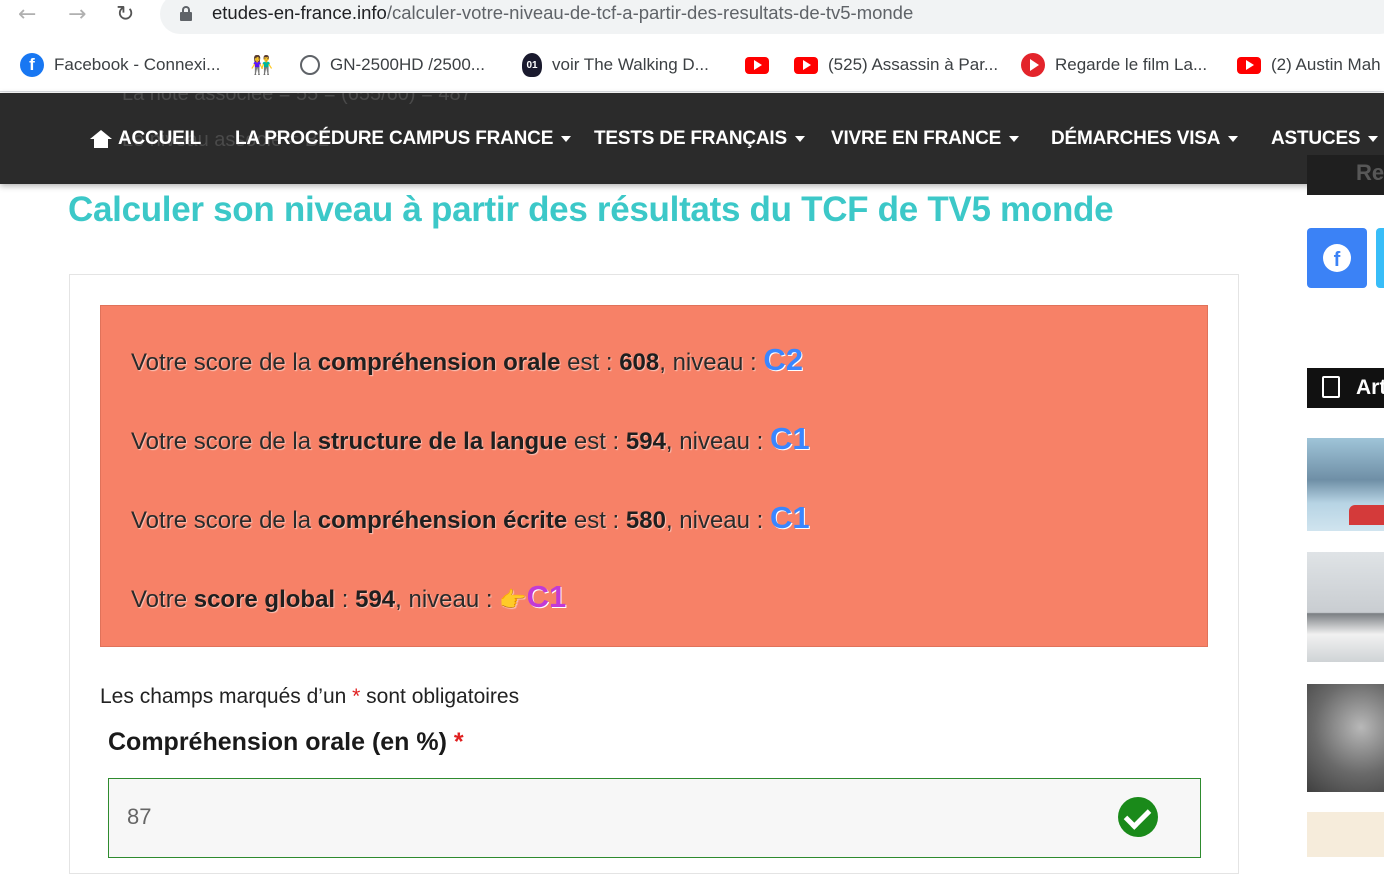 The width and height of the screenshot is (1384, 874). What do you see at coordinates (101, 139) in the screenshot?
I see `home-icon` at bounding box center [101, 139].